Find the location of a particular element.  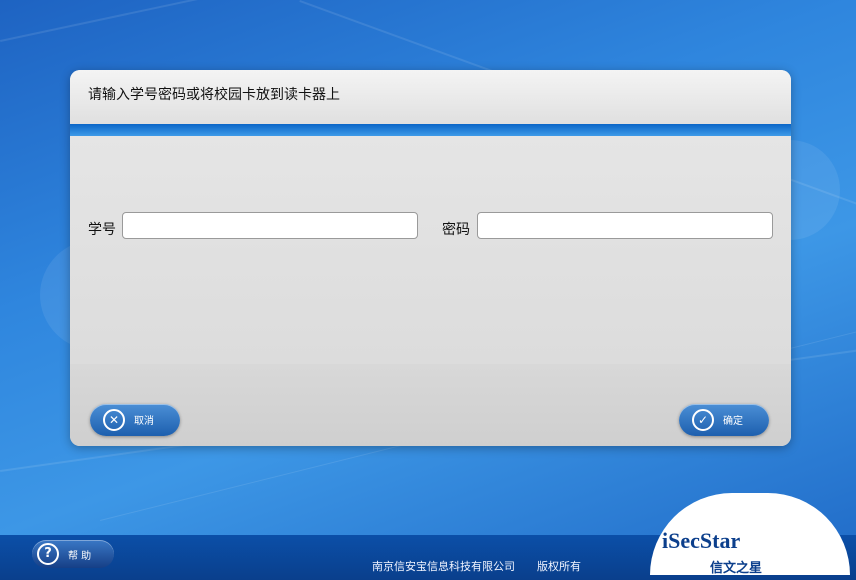

cancel-x-icon: ✕ is located at coordinates (114, 420).